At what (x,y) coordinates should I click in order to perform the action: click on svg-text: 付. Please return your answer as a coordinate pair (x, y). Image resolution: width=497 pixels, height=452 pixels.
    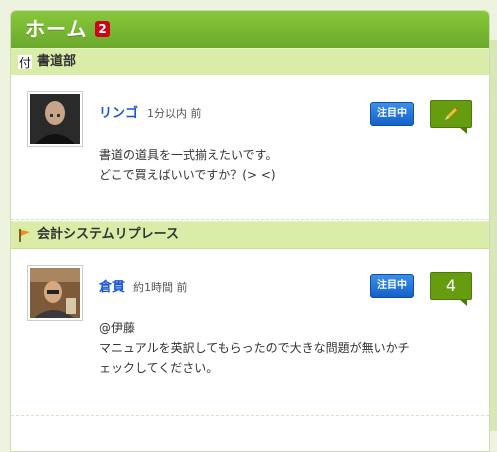
    Looking at the image, I should click on (25, 63).